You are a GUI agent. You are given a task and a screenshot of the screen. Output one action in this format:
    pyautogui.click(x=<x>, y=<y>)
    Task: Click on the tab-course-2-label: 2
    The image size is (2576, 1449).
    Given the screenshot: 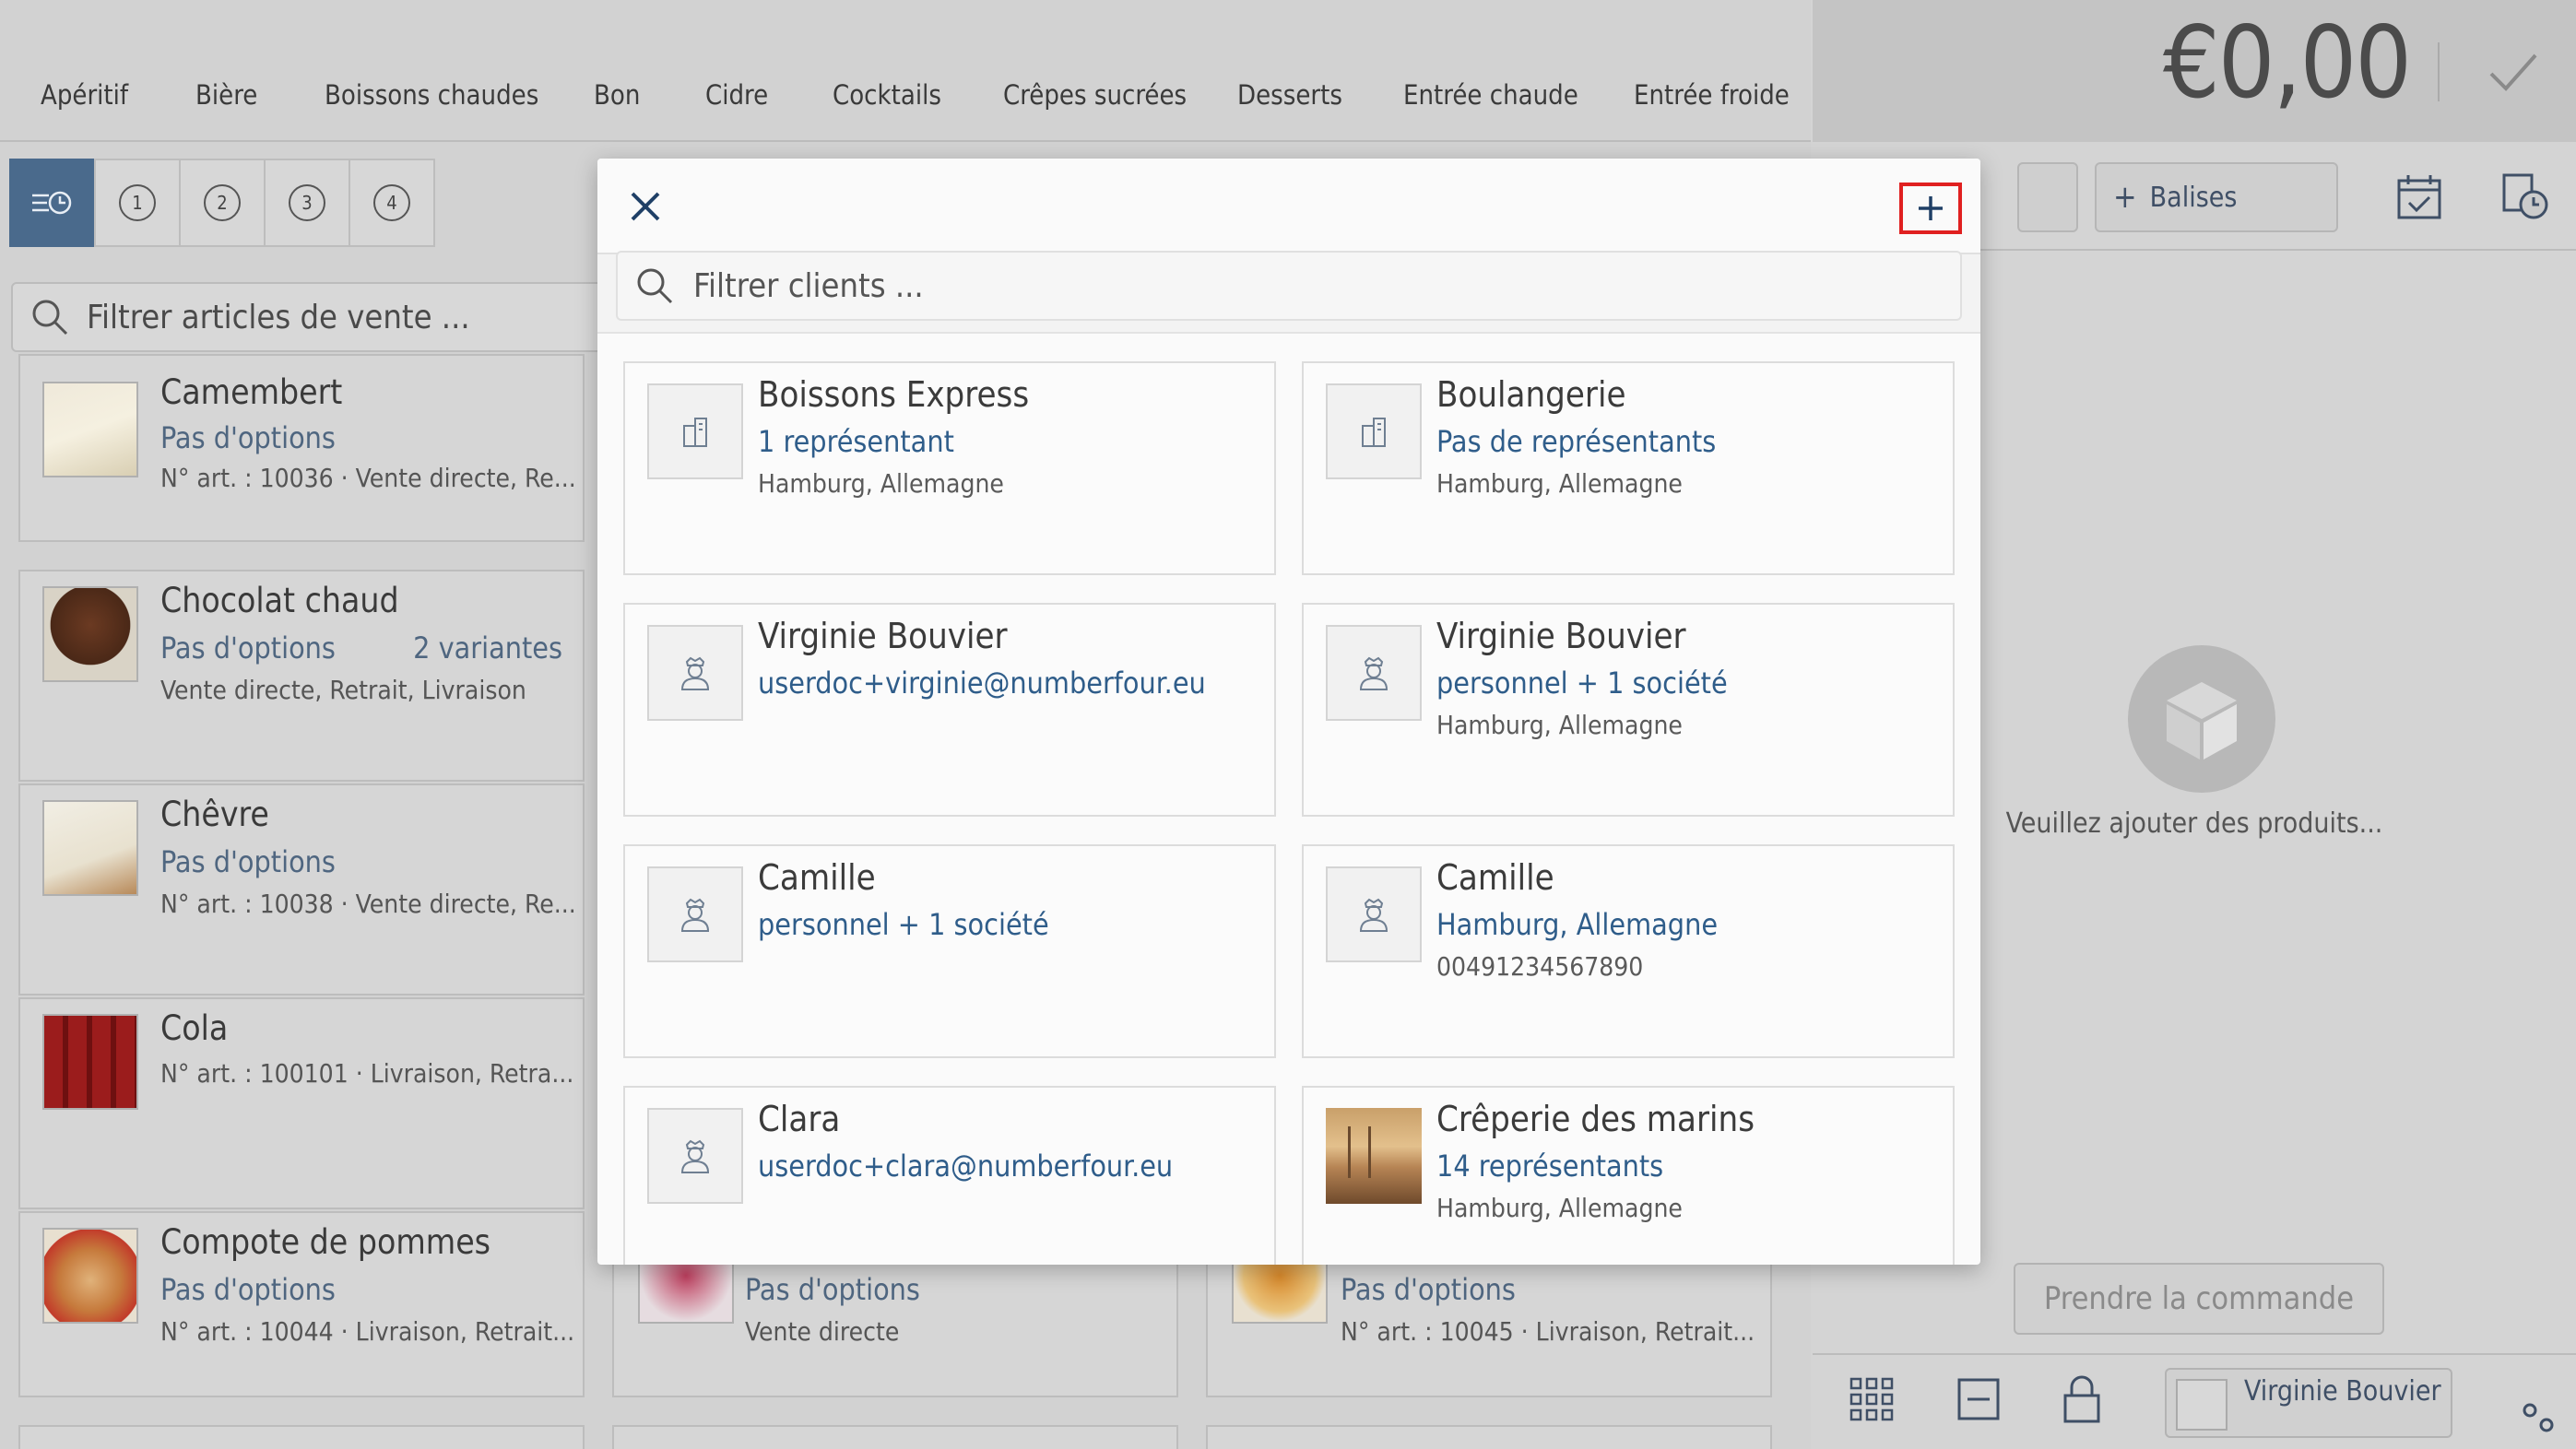 What is the action you would take?
    pyautogui.click(x=222, y=202)
    